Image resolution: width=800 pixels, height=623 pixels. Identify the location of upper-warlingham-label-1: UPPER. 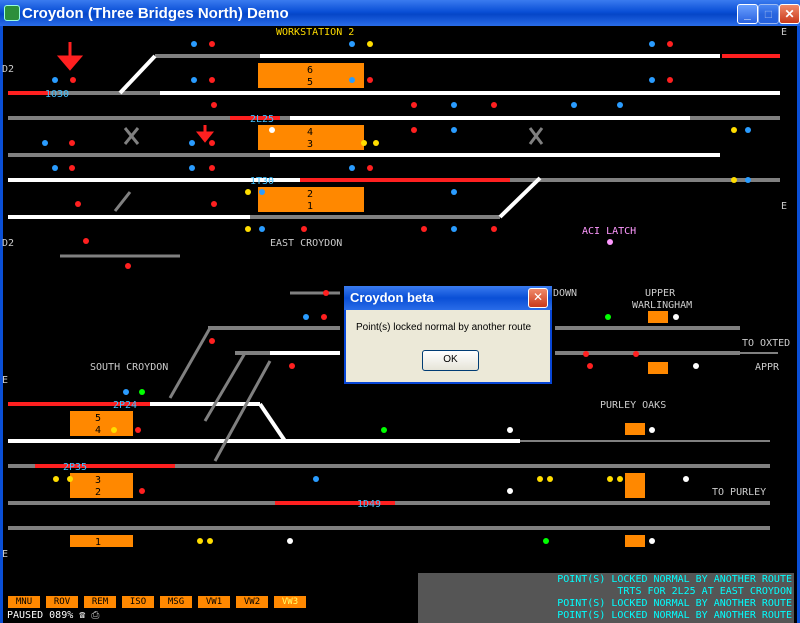
(660, 293).